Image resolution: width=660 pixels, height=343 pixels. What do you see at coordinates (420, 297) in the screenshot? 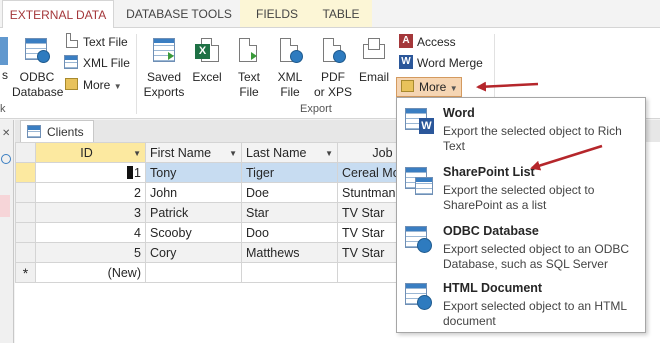
I see `html-document-icon` at bounding box center [420, 297].